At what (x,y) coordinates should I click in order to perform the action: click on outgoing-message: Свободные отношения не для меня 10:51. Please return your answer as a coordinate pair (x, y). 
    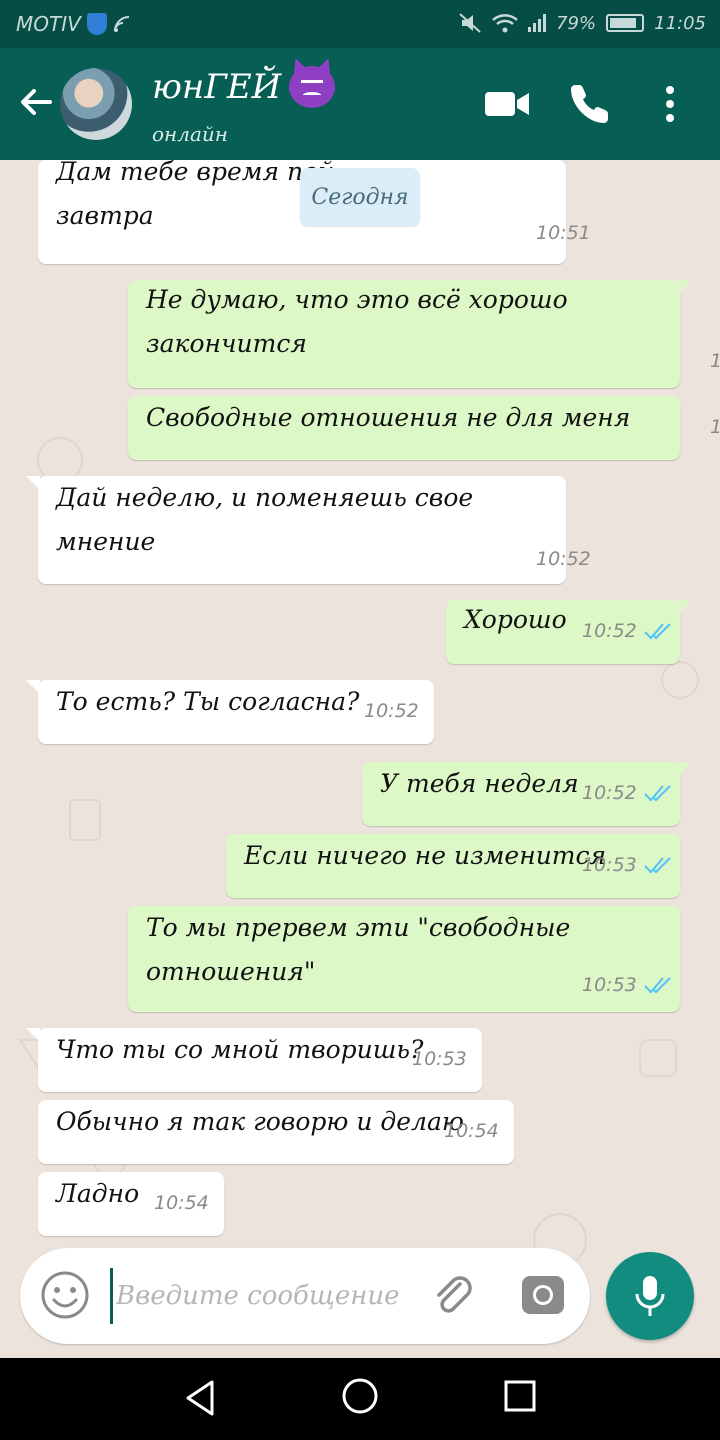
    Looking at the image, I should click on (424, 428).